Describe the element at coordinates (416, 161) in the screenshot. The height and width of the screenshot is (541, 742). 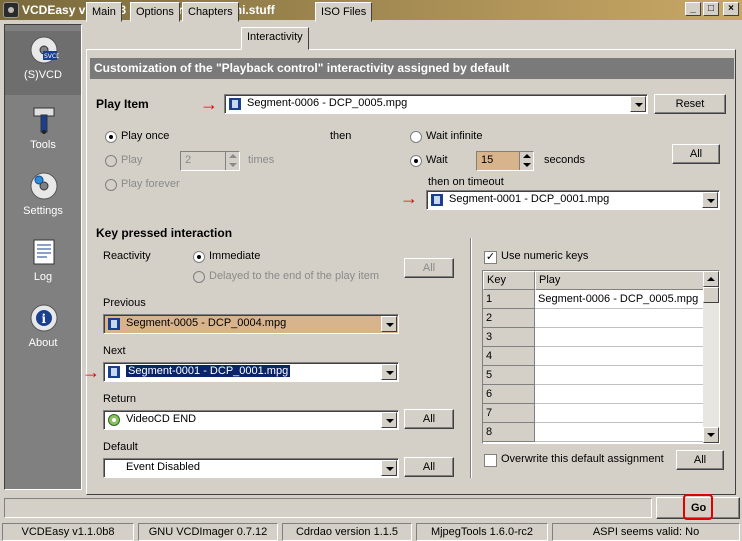
I see `wait-radio` at that location.